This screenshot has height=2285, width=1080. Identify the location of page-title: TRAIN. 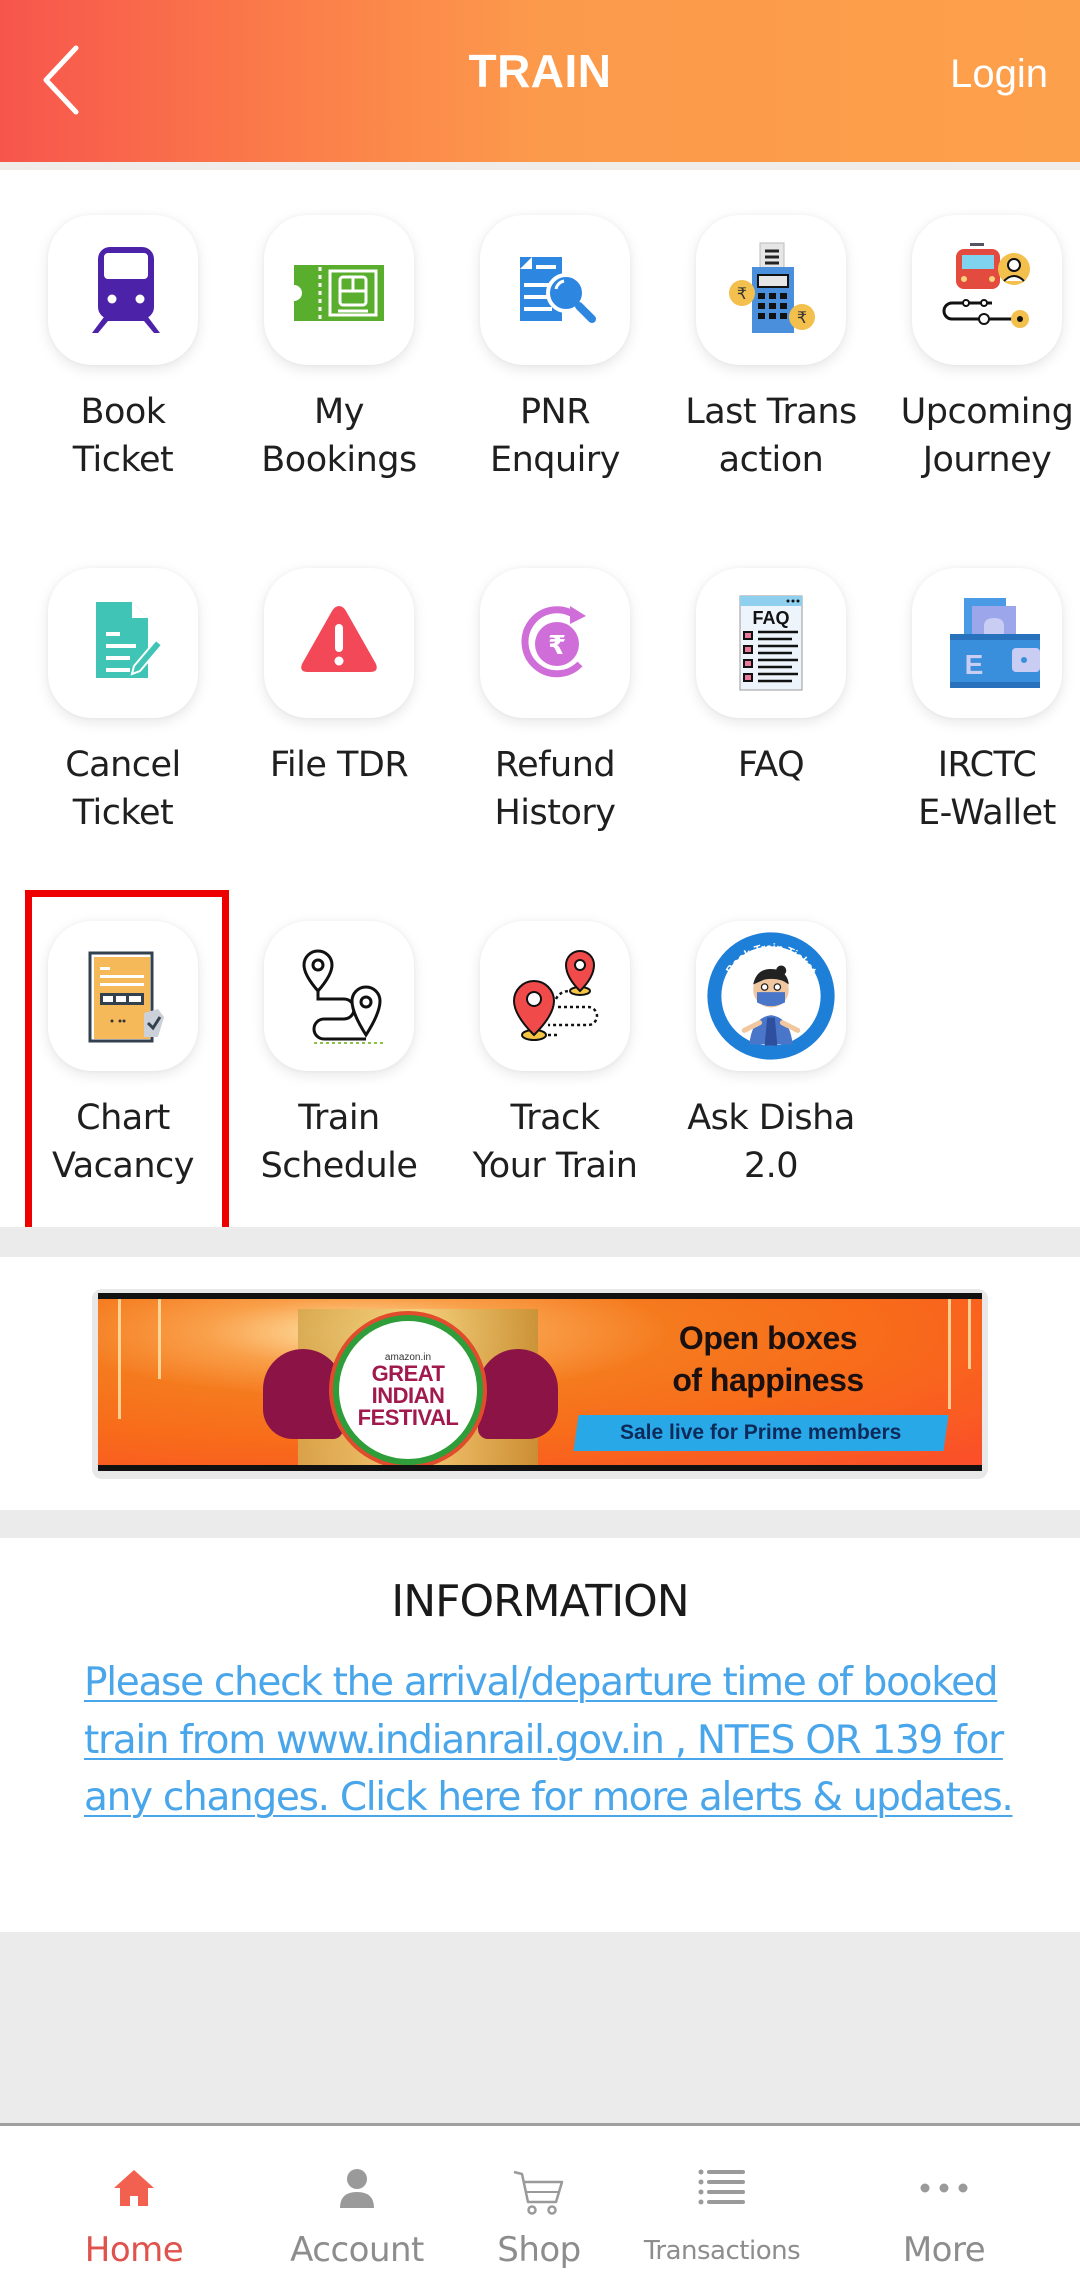
(540, 71).